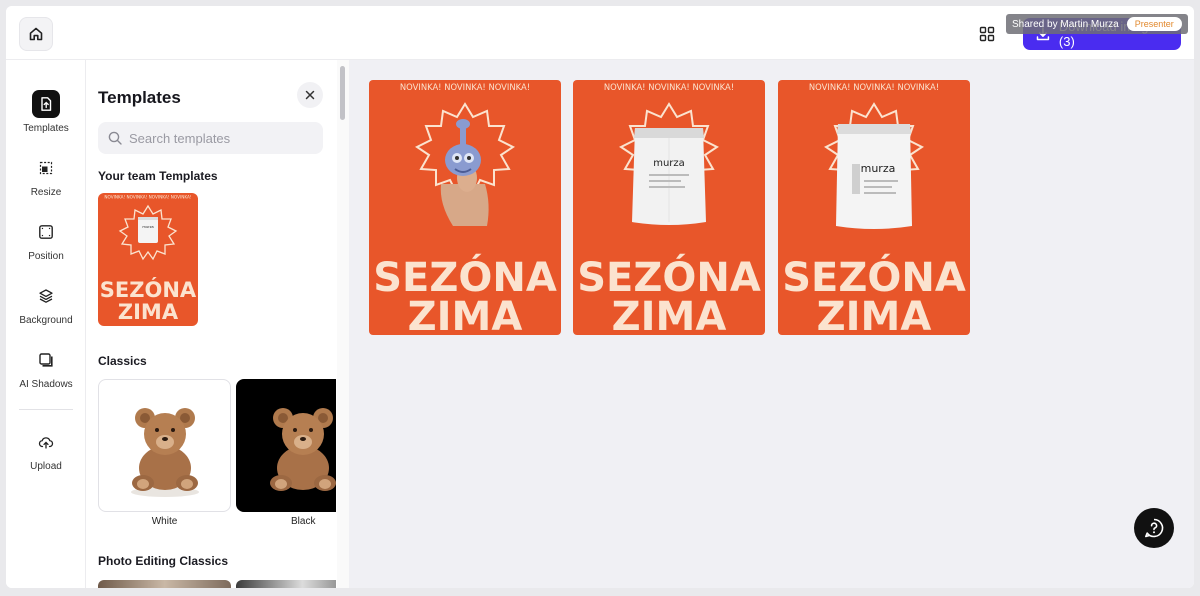 The height and width of the screenshot is (596, 1200). I want to click on panel-title: Templates, so click(139, 97).